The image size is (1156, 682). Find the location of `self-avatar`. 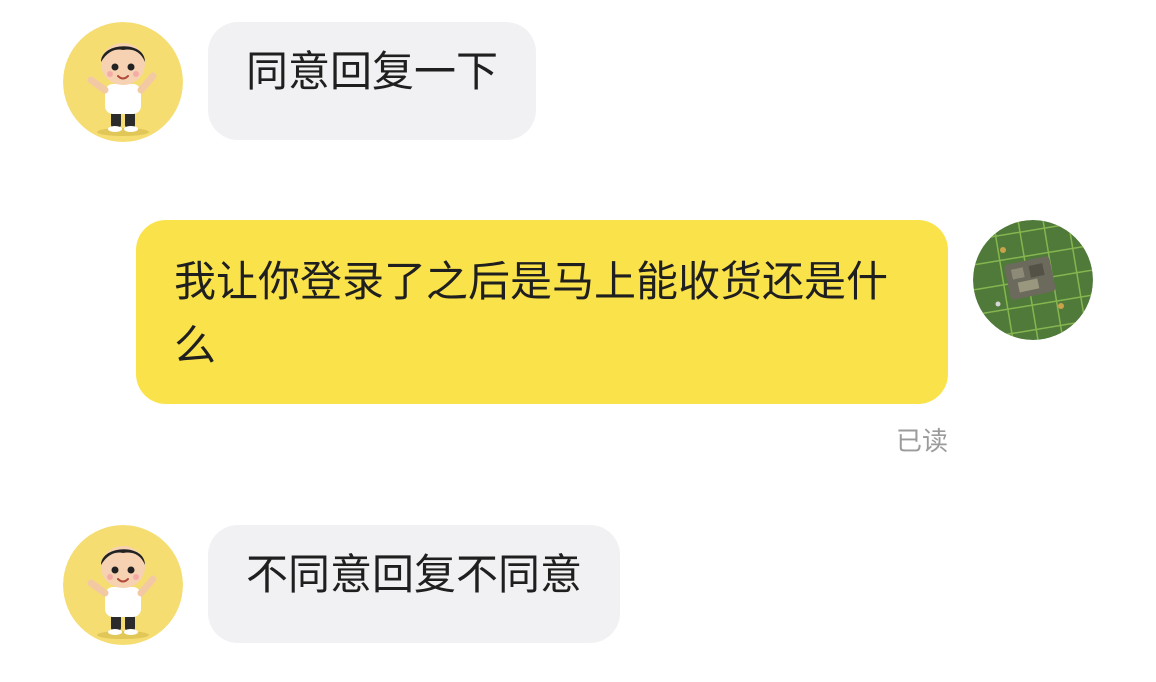

self-avatar is located at coordinates (1033, 280).